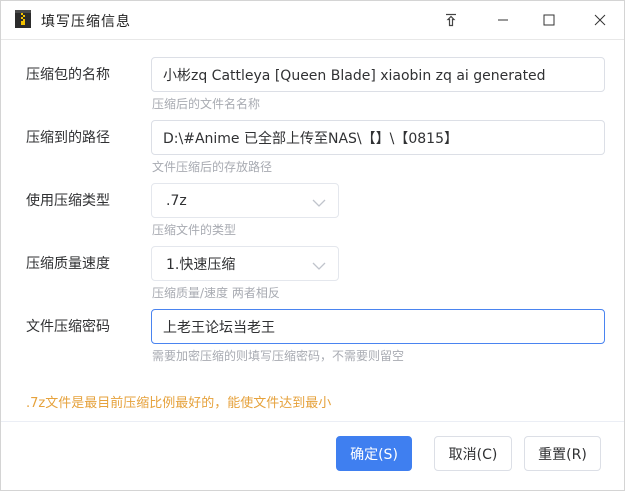  Describe the element at coordinates (86, 22) in the screenshot. I see `window-title: 填写压缩信息` at that location.